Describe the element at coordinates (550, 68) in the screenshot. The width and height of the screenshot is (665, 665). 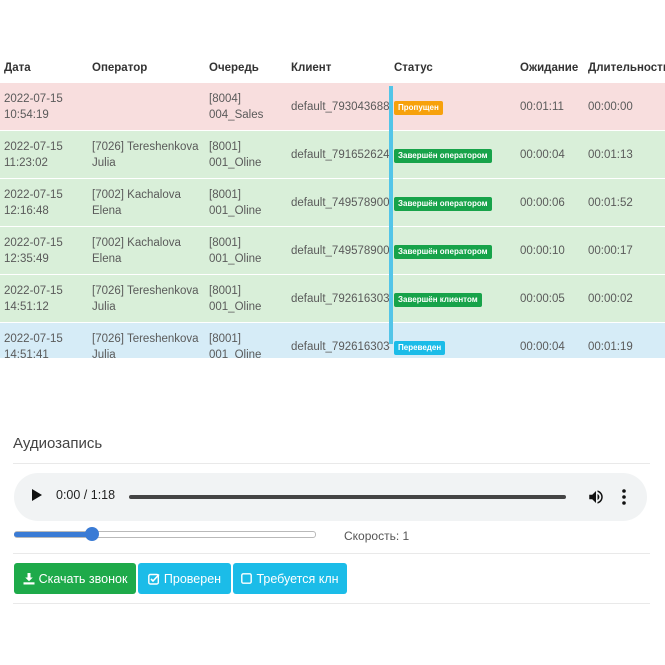
I see `header-wait: Ожидание` at that location.